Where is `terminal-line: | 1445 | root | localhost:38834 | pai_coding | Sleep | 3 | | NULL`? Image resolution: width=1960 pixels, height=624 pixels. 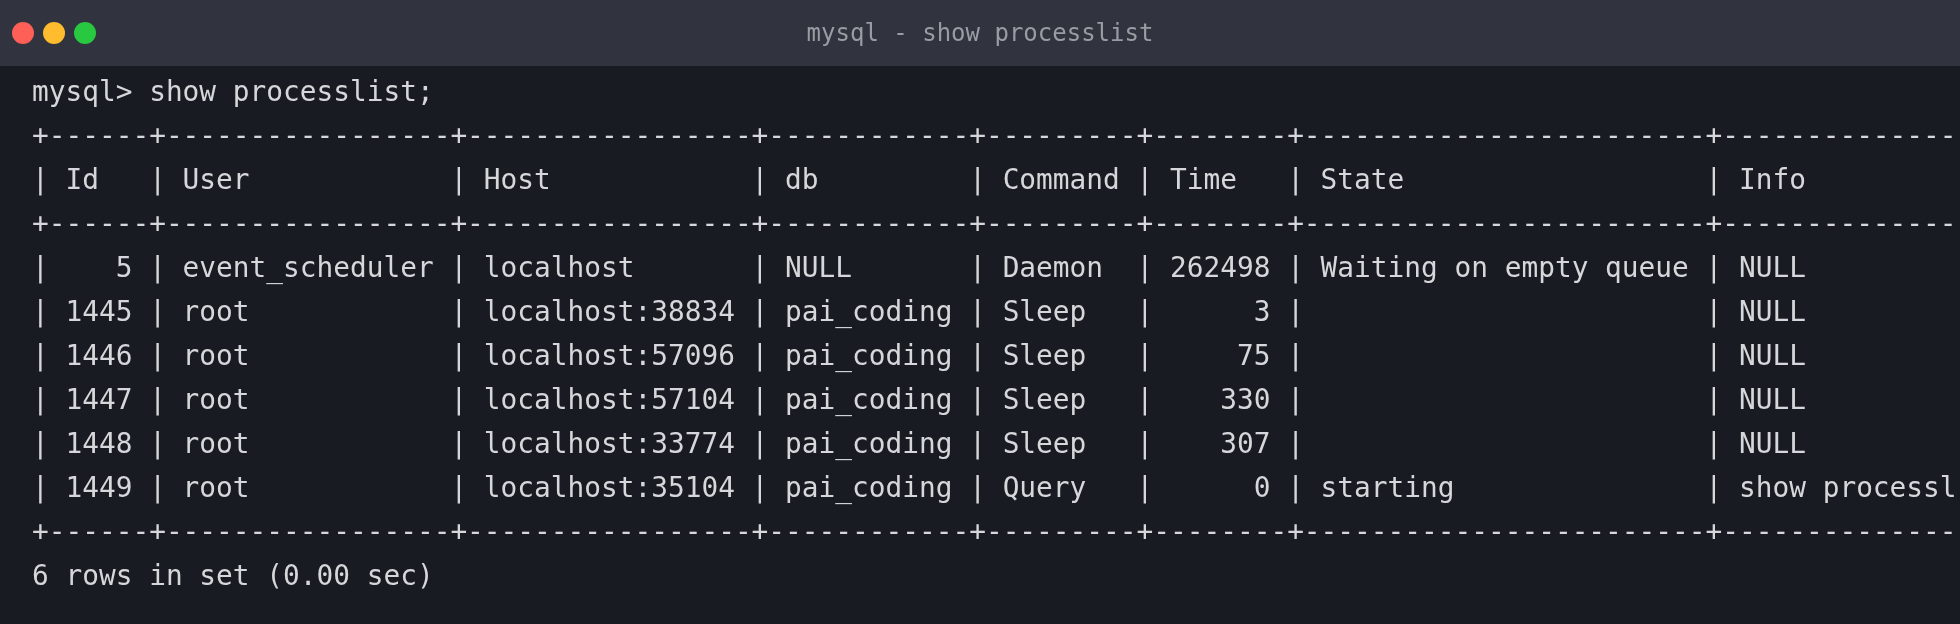
terminal-line: | 1445 | root | localhost:38834 | pai_coding | Sleep | 3 | | NULL is located at coordinates (919, 312).